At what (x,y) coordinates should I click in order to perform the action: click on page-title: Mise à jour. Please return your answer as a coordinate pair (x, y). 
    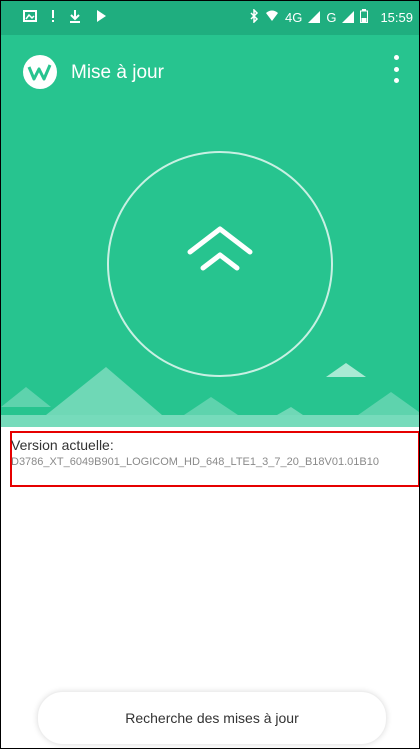
    Looking at the image, I should click on (117, 72).